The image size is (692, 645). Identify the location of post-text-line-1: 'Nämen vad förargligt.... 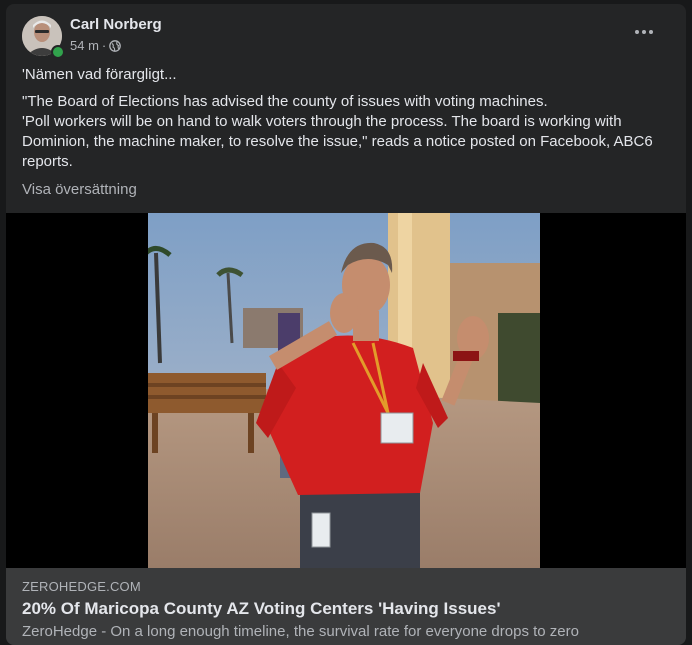
(99, 74).